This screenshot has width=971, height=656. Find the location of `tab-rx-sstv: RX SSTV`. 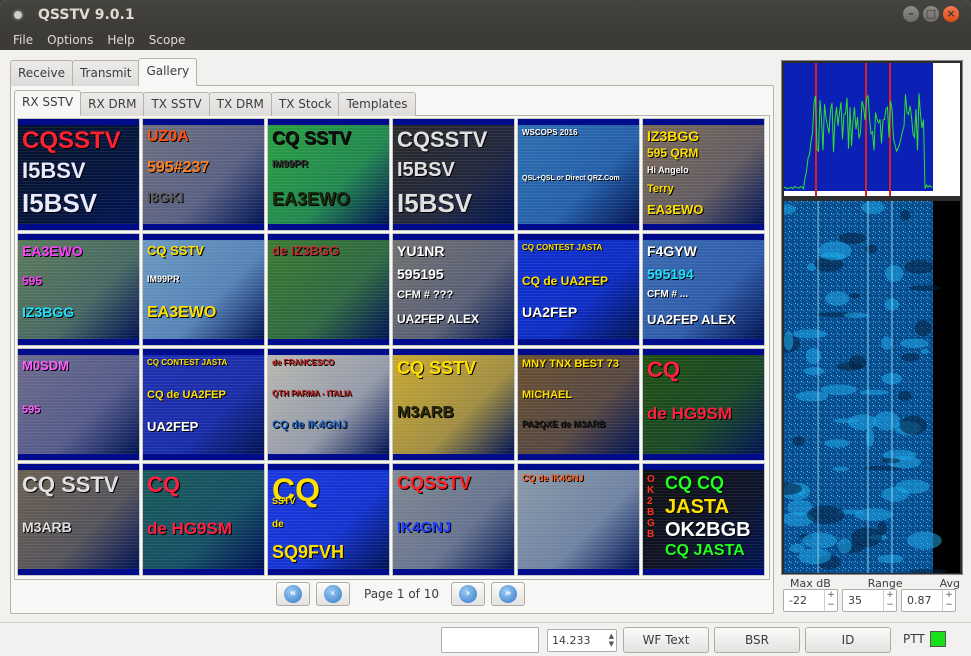

tab-rx-sstv: RX SSTV is located at coordinates (48, 103).